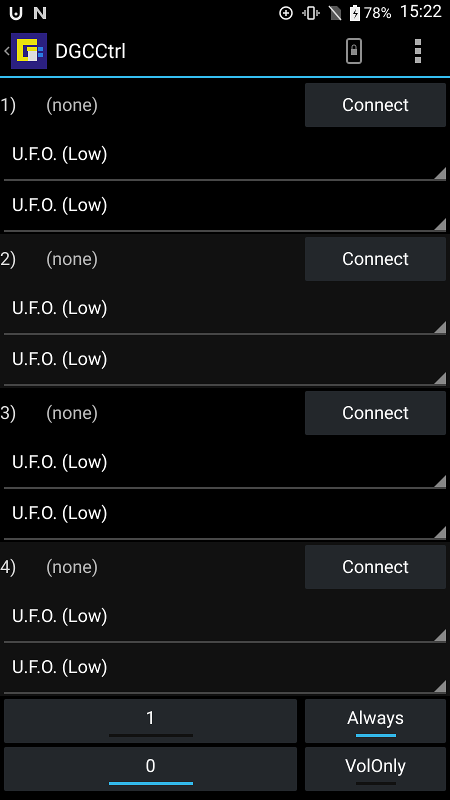 The image size is (450, 800). Describe the element at coordinates (9, 414) in the screenshot. I see `device-number: 3)` at that location.